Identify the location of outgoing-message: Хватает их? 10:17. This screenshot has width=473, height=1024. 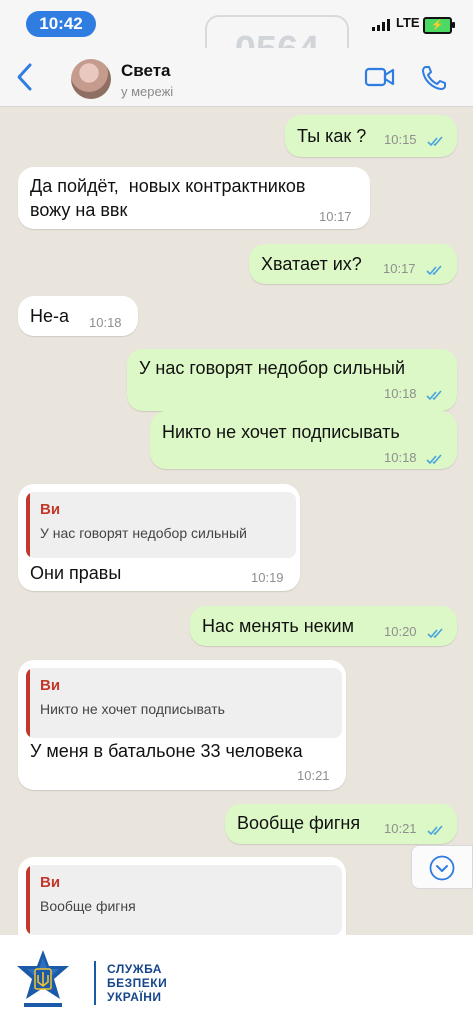
(353, 264).